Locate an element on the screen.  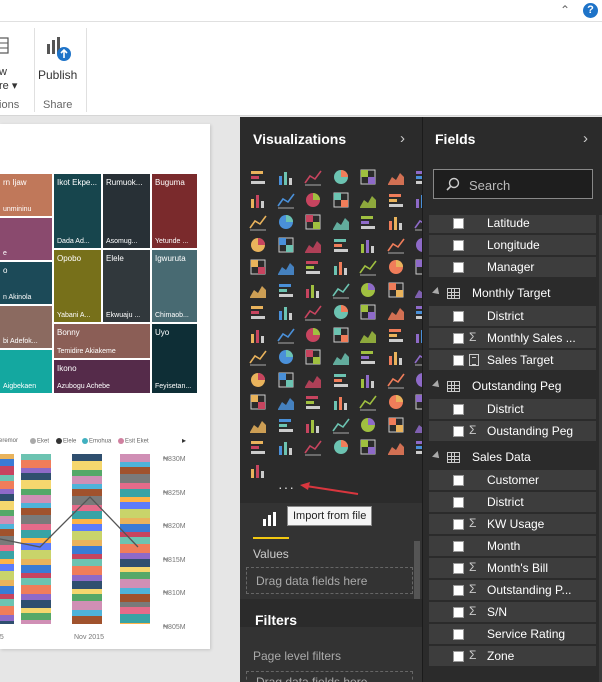
stacked-area-visual-icon is located at coordinates (286, 380).